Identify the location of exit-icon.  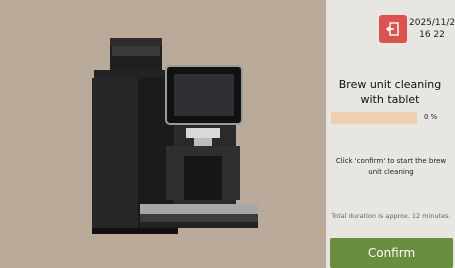
(392, 29).